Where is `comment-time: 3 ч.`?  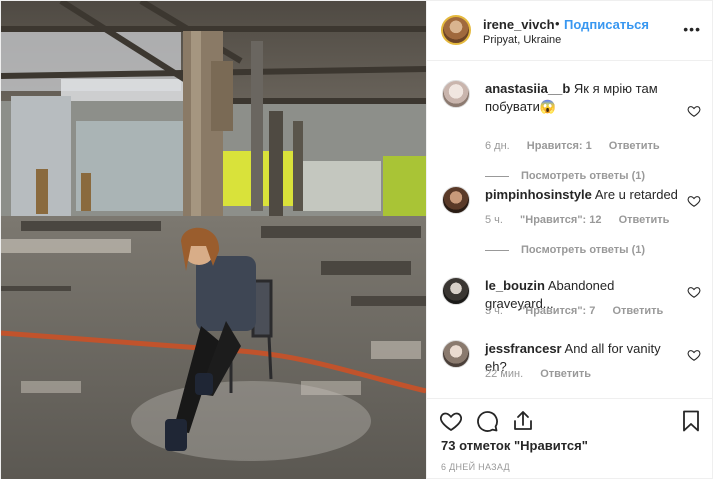
comment-time: 3 ч. is located at coordinates (494, 311).